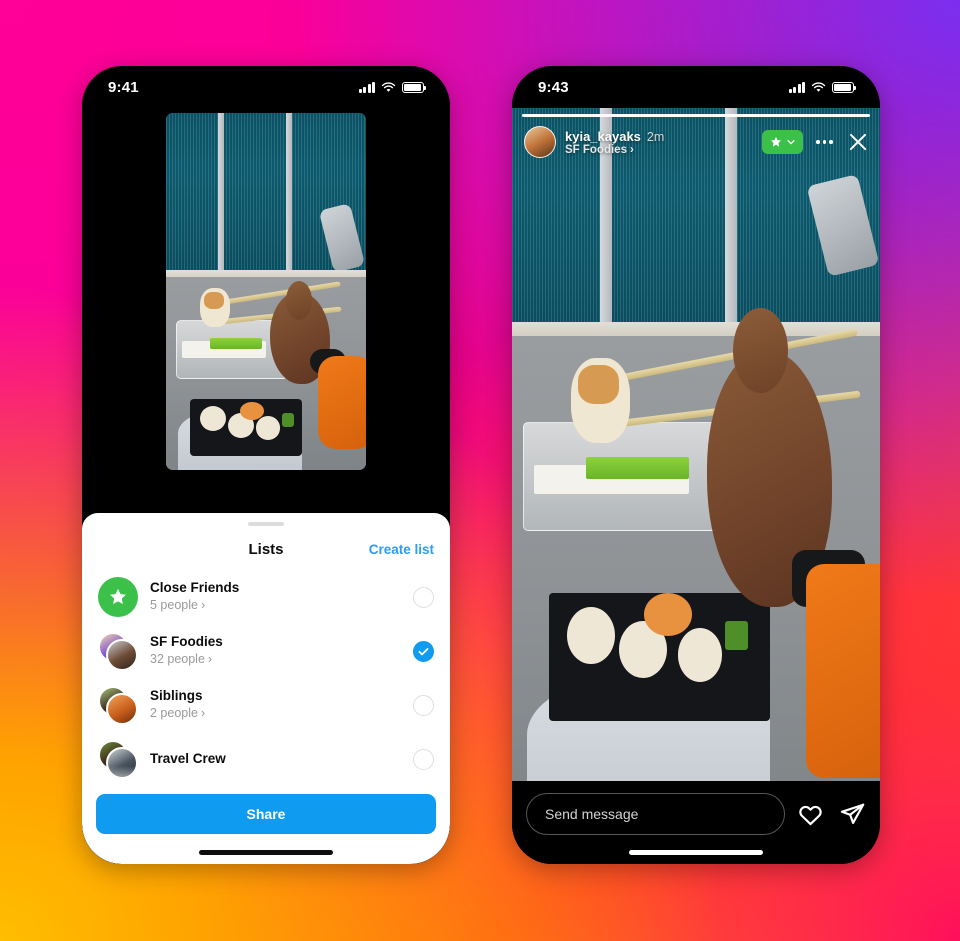 The width and height of the screenshot is (960, 941). What do you see at coordinates (791, 142) in the screenshot?
I see `chevron-down-icon` at bounding box center [791, 142].